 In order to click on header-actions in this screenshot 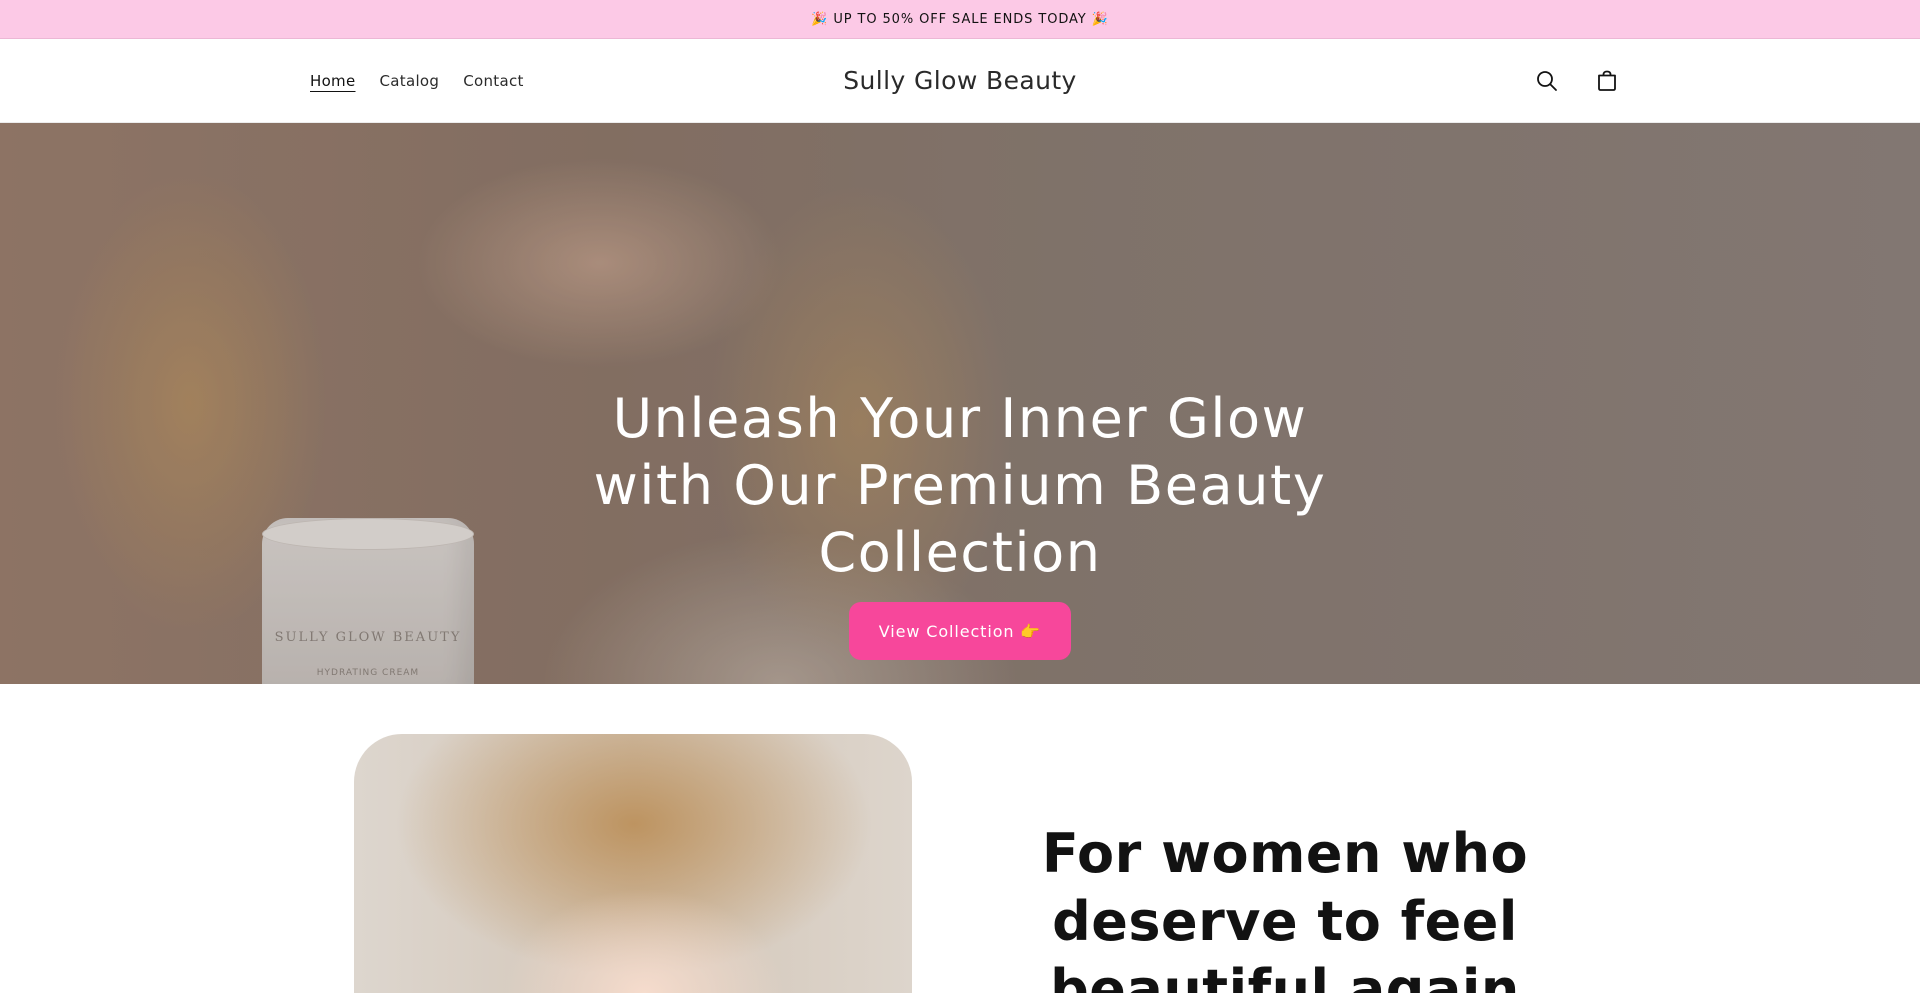, I will do `click(1577, 81)`.